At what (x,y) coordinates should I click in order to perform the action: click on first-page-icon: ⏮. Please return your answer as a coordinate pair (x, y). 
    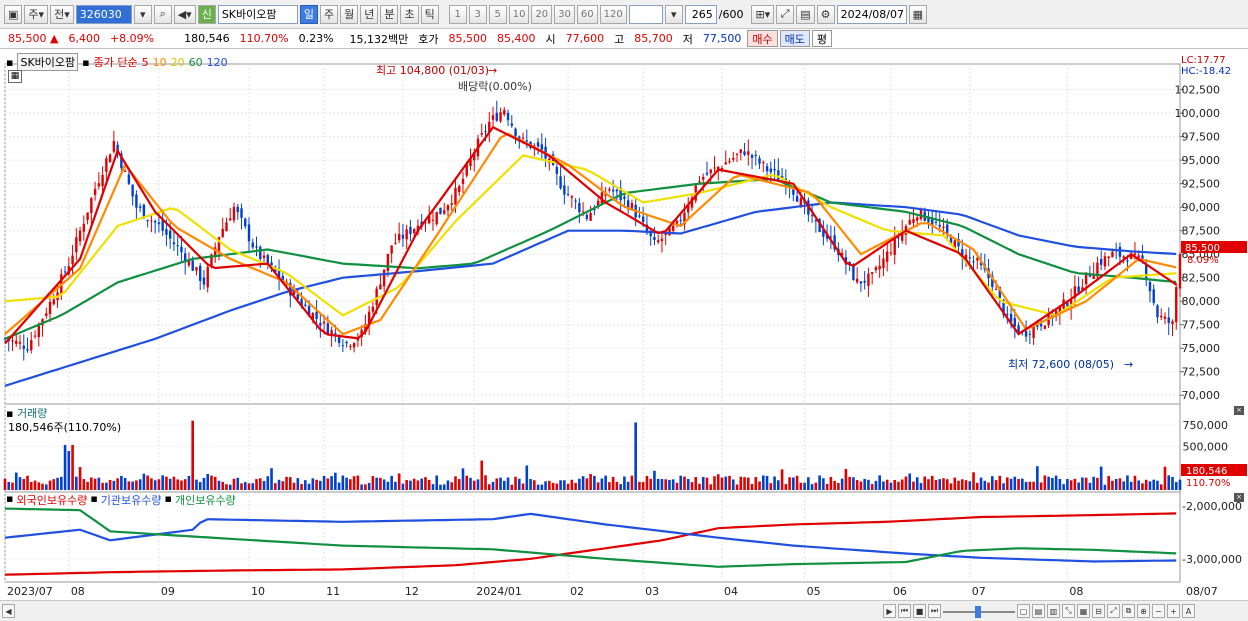
    Looking at the image, I should click on (904, 611).